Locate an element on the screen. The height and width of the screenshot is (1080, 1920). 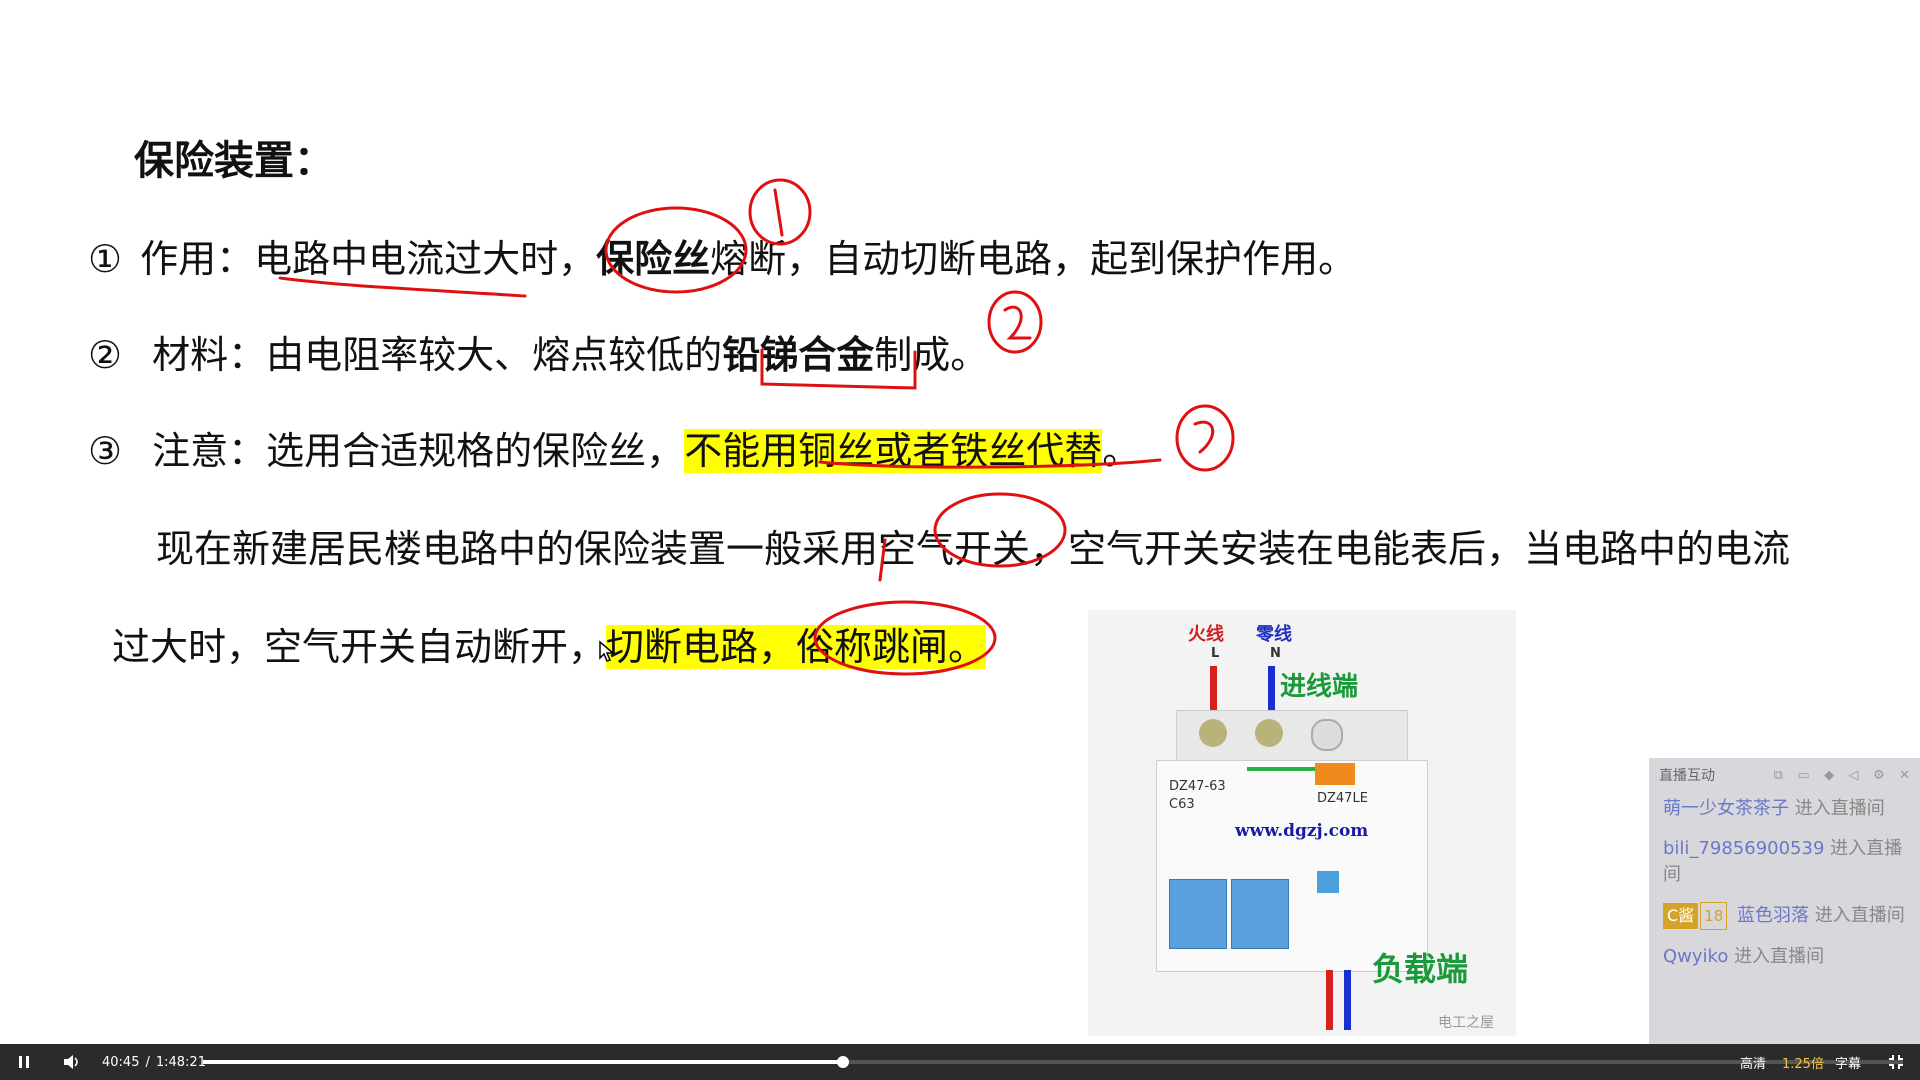
left-rating-text: C63 is located at coordinates (1182, 804).